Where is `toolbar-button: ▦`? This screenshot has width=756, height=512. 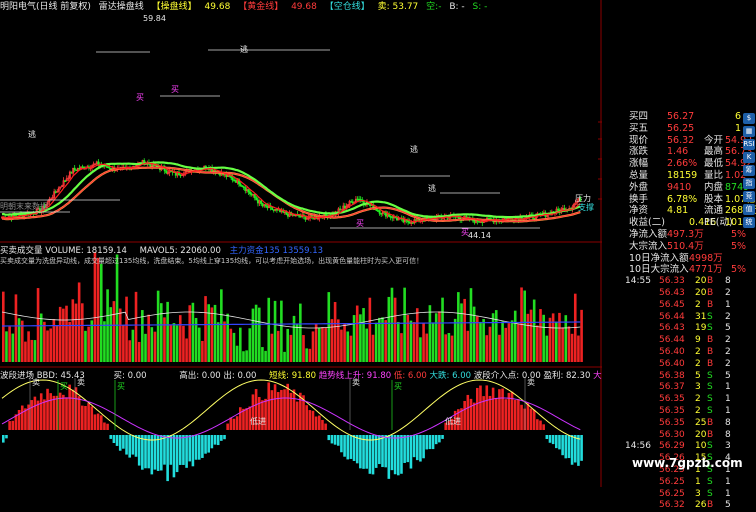 toolbar-button: ▦ is located at coordinates (749, 131).